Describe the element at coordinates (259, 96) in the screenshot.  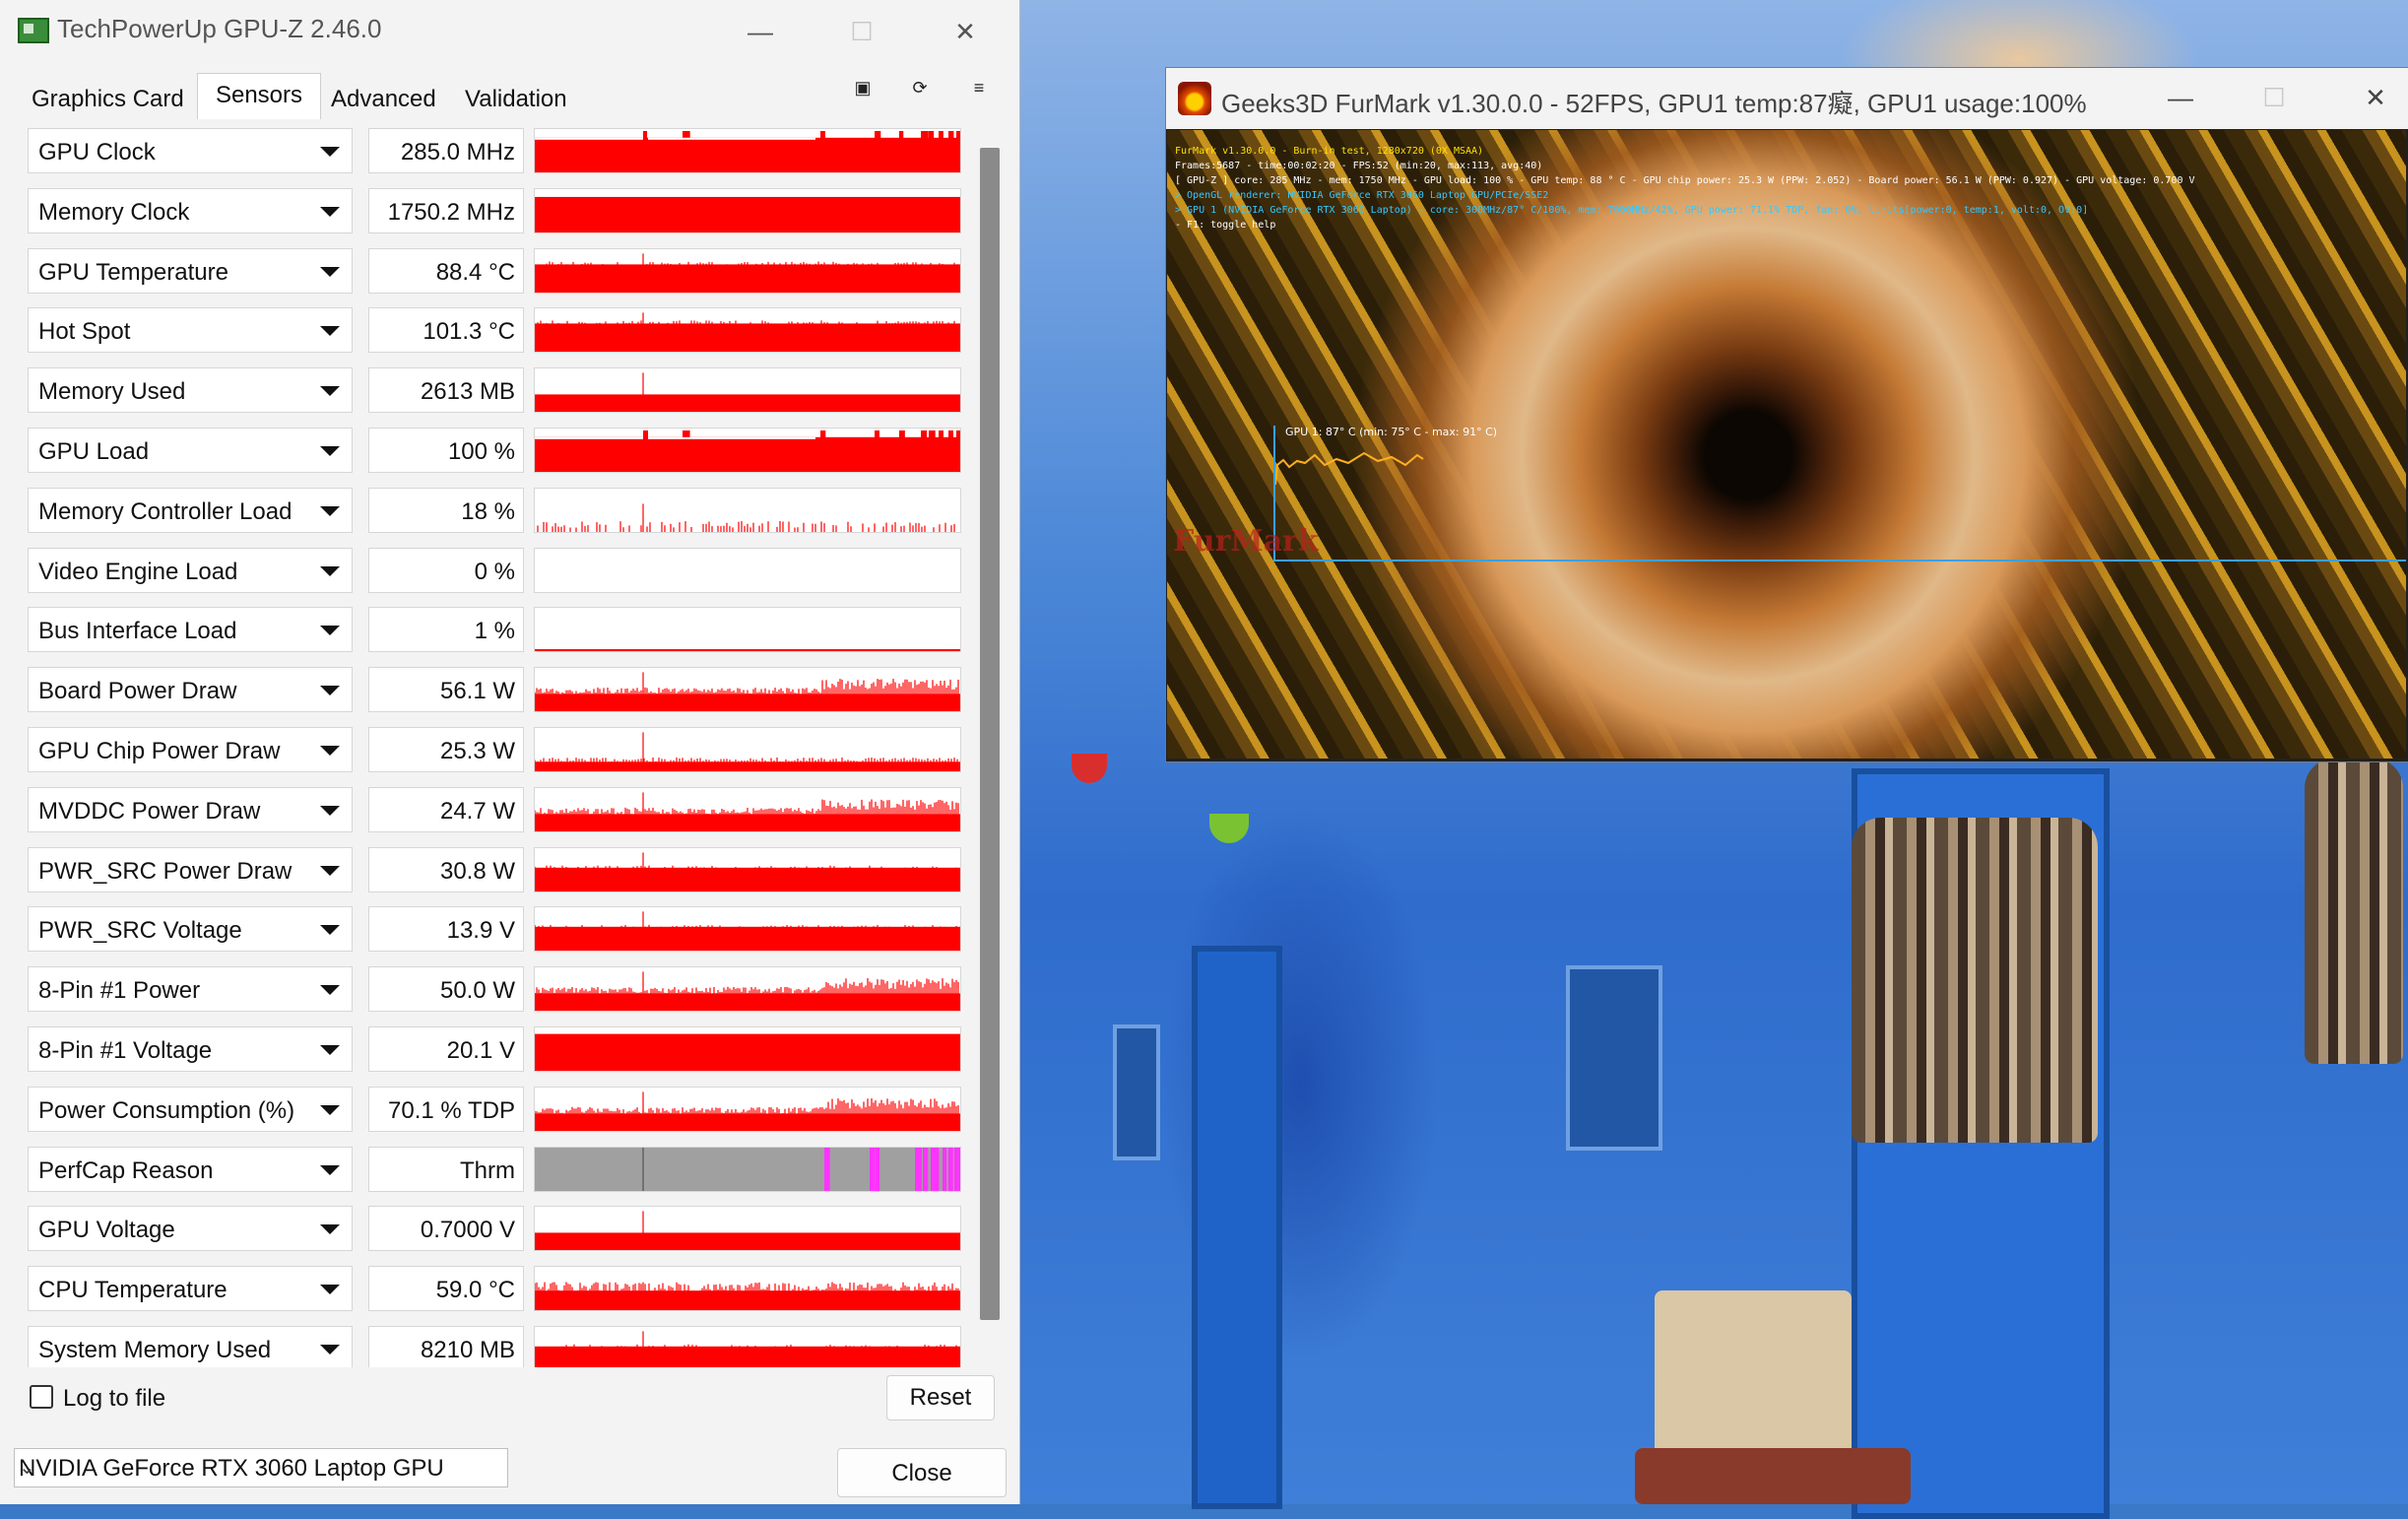
I see `tab-sensors: Sensors` at that location.